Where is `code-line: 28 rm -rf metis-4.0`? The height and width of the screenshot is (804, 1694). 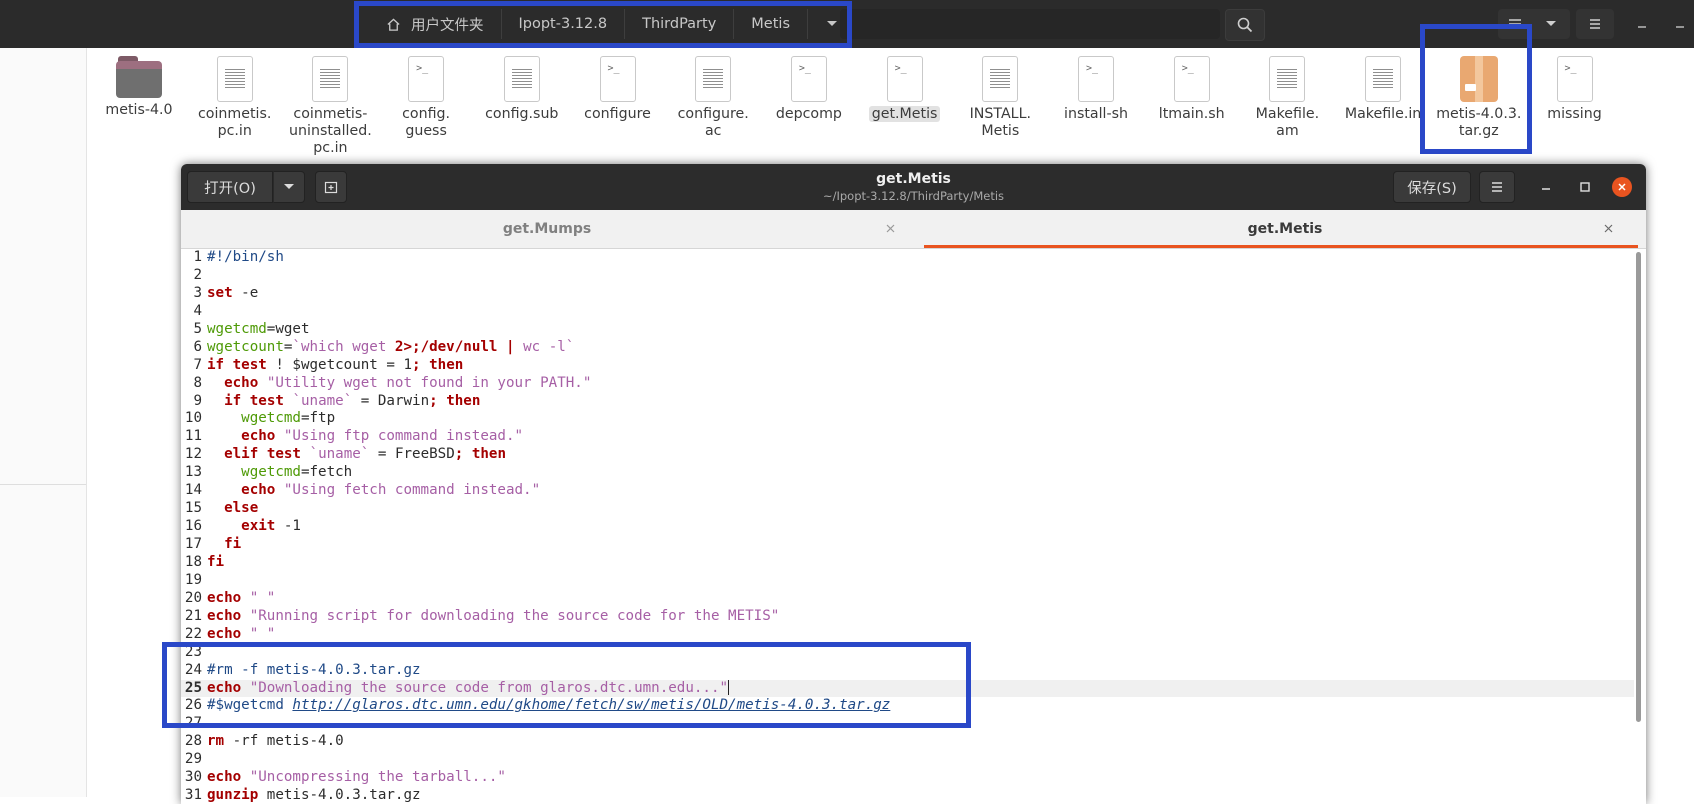 code-line: 28 rm -rf metis-4.0 is located at coordinates (907, 742).